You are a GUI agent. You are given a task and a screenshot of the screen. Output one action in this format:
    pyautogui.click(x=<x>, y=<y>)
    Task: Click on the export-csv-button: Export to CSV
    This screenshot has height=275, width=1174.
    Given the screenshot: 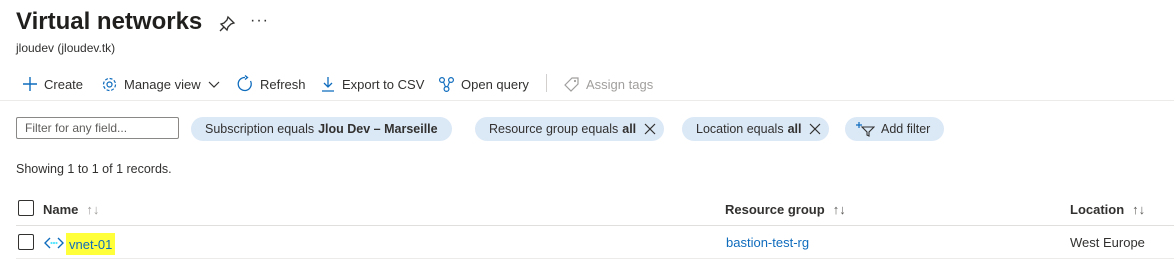 What is the action you would take?
    pyautogui.click(x=372, y=84)
    